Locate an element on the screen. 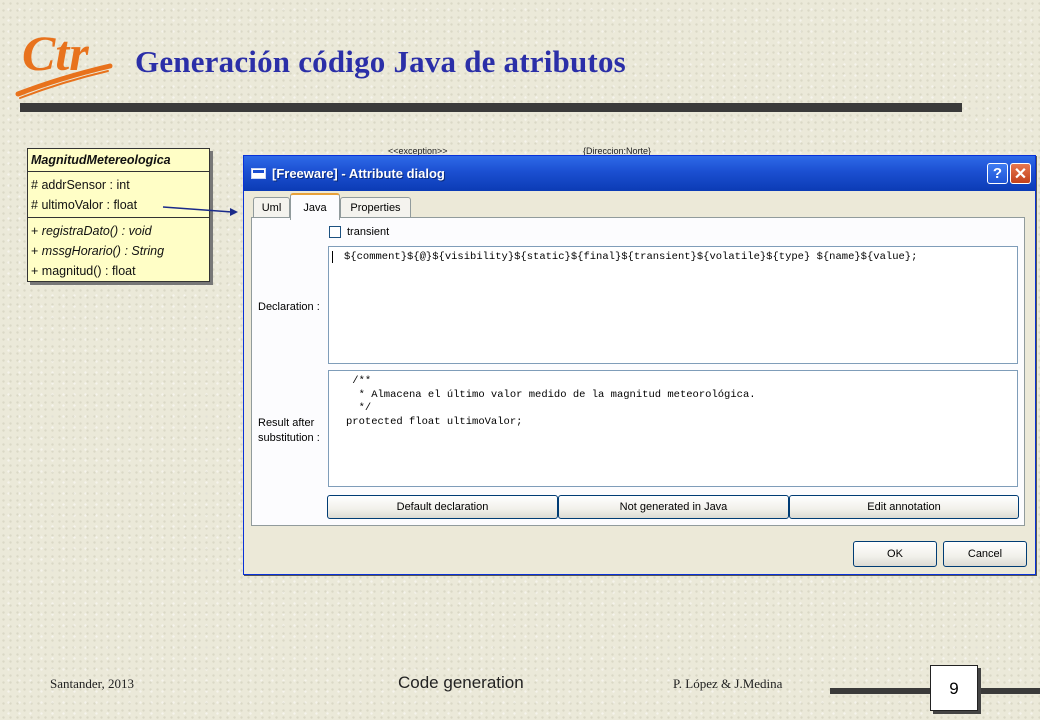 This screenshot has height=720, width=1040. help-button: ? is located at coordinates (997, 173).